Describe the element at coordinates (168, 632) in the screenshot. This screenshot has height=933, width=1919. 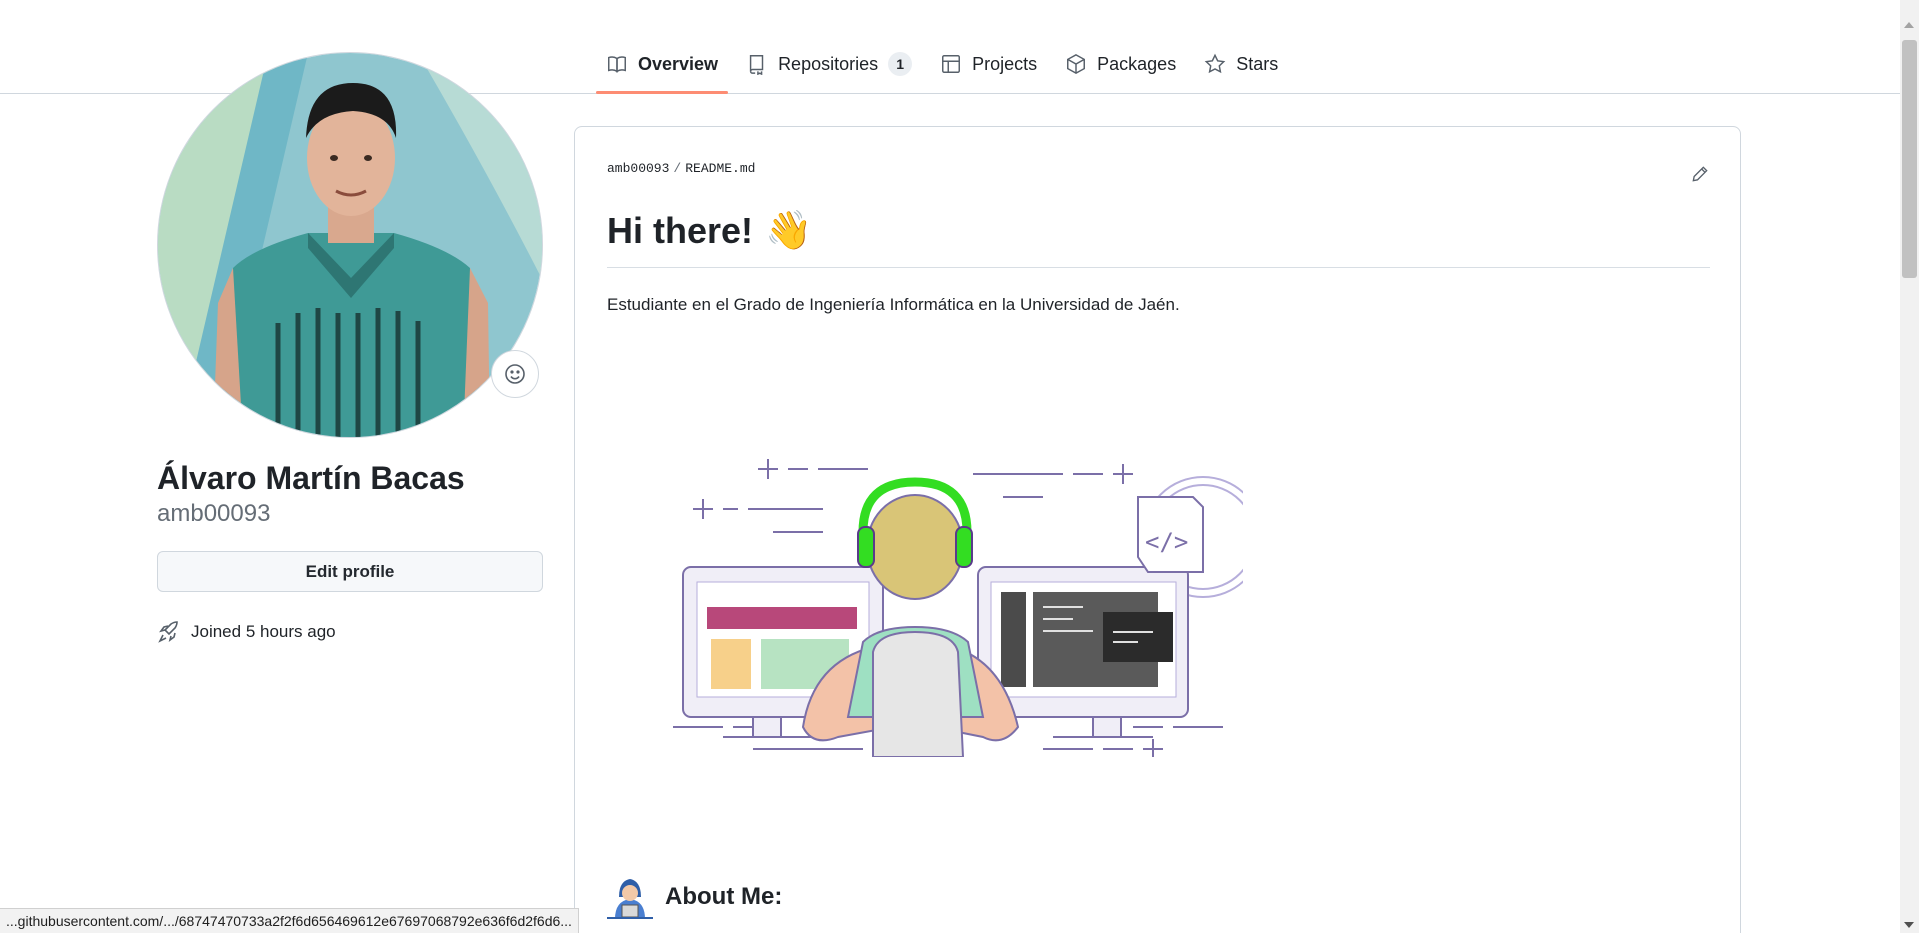
I see `rocket-icon` at that location.